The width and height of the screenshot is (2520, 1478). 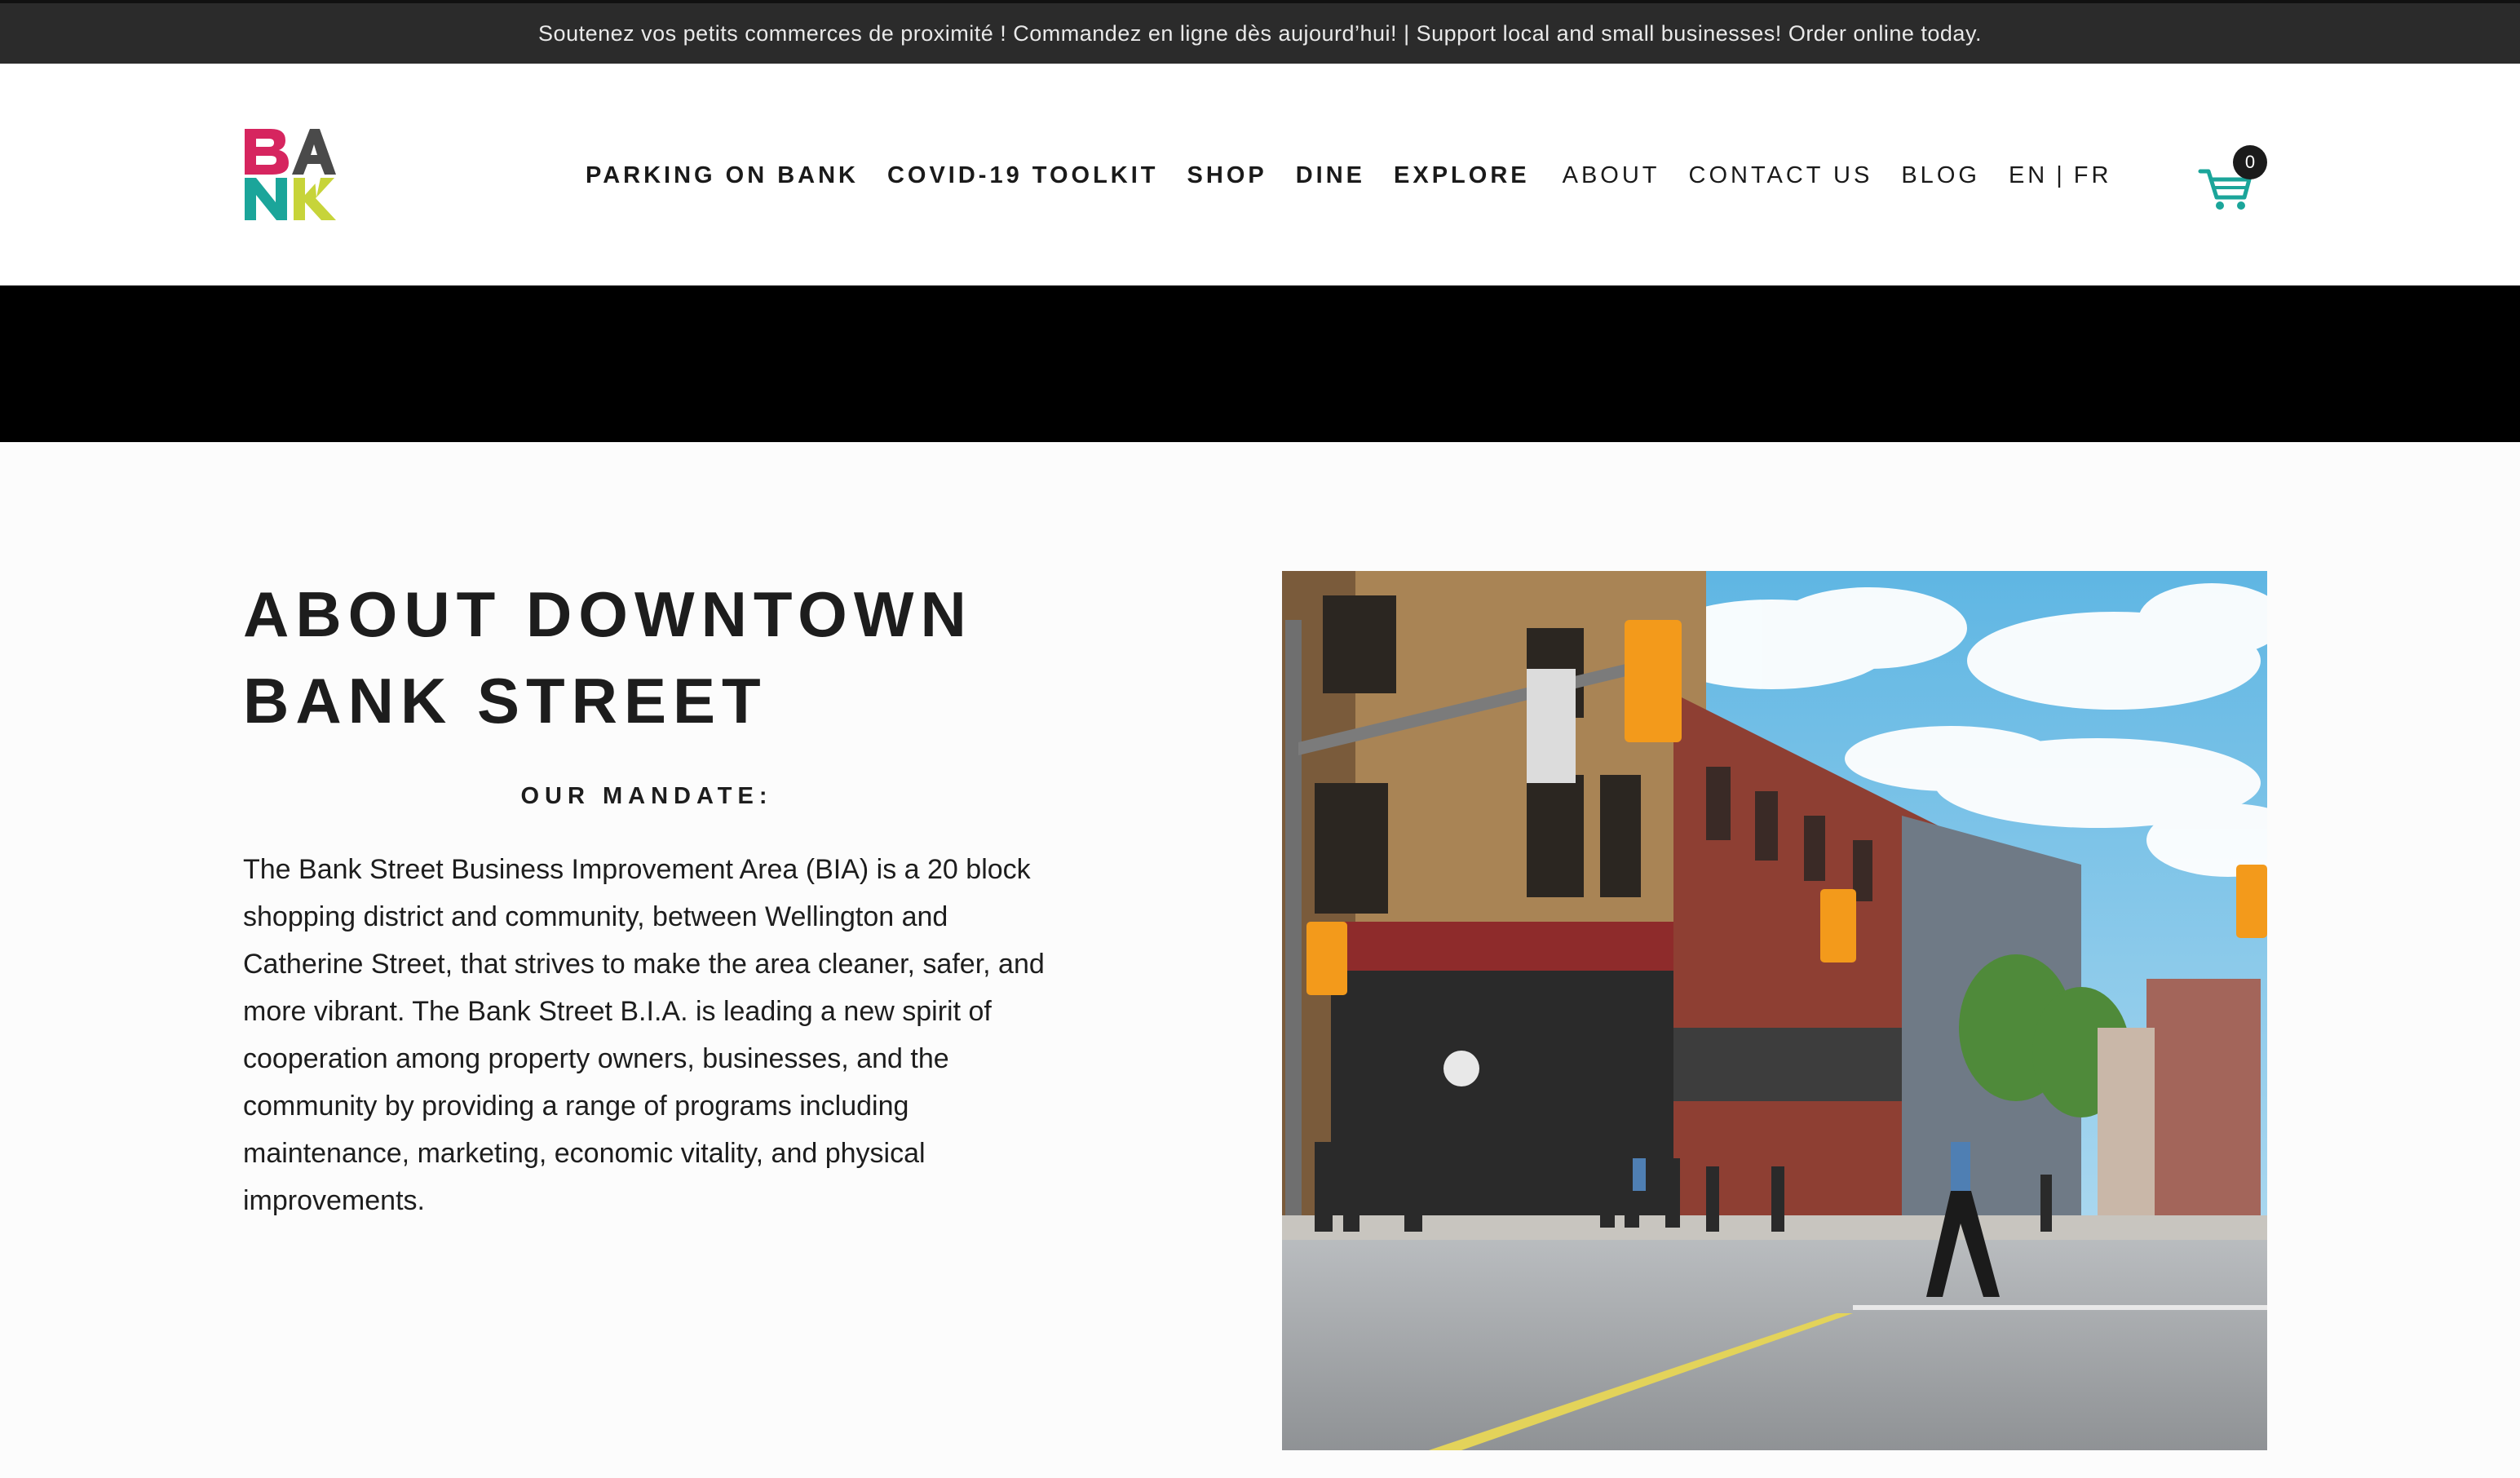 What do you see at coordinates (505, 701) in the screenshot?
I see `page-title-line2: BANK STREET` at bounding box center [505, 701].